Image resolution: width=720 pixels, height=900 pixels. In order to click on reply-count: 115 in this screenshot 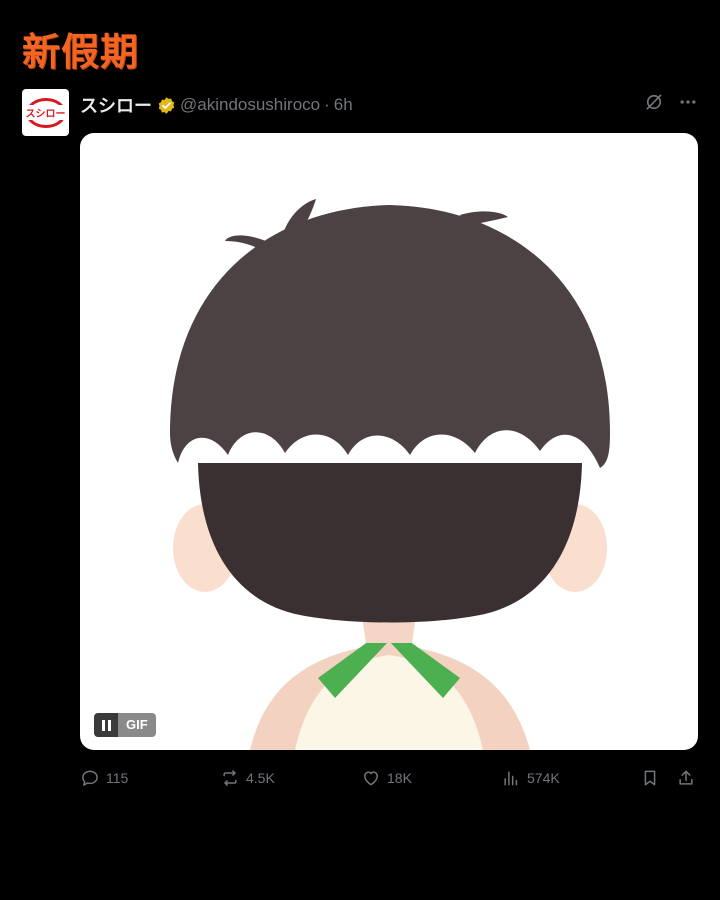, I will do `click(117, 778)`.